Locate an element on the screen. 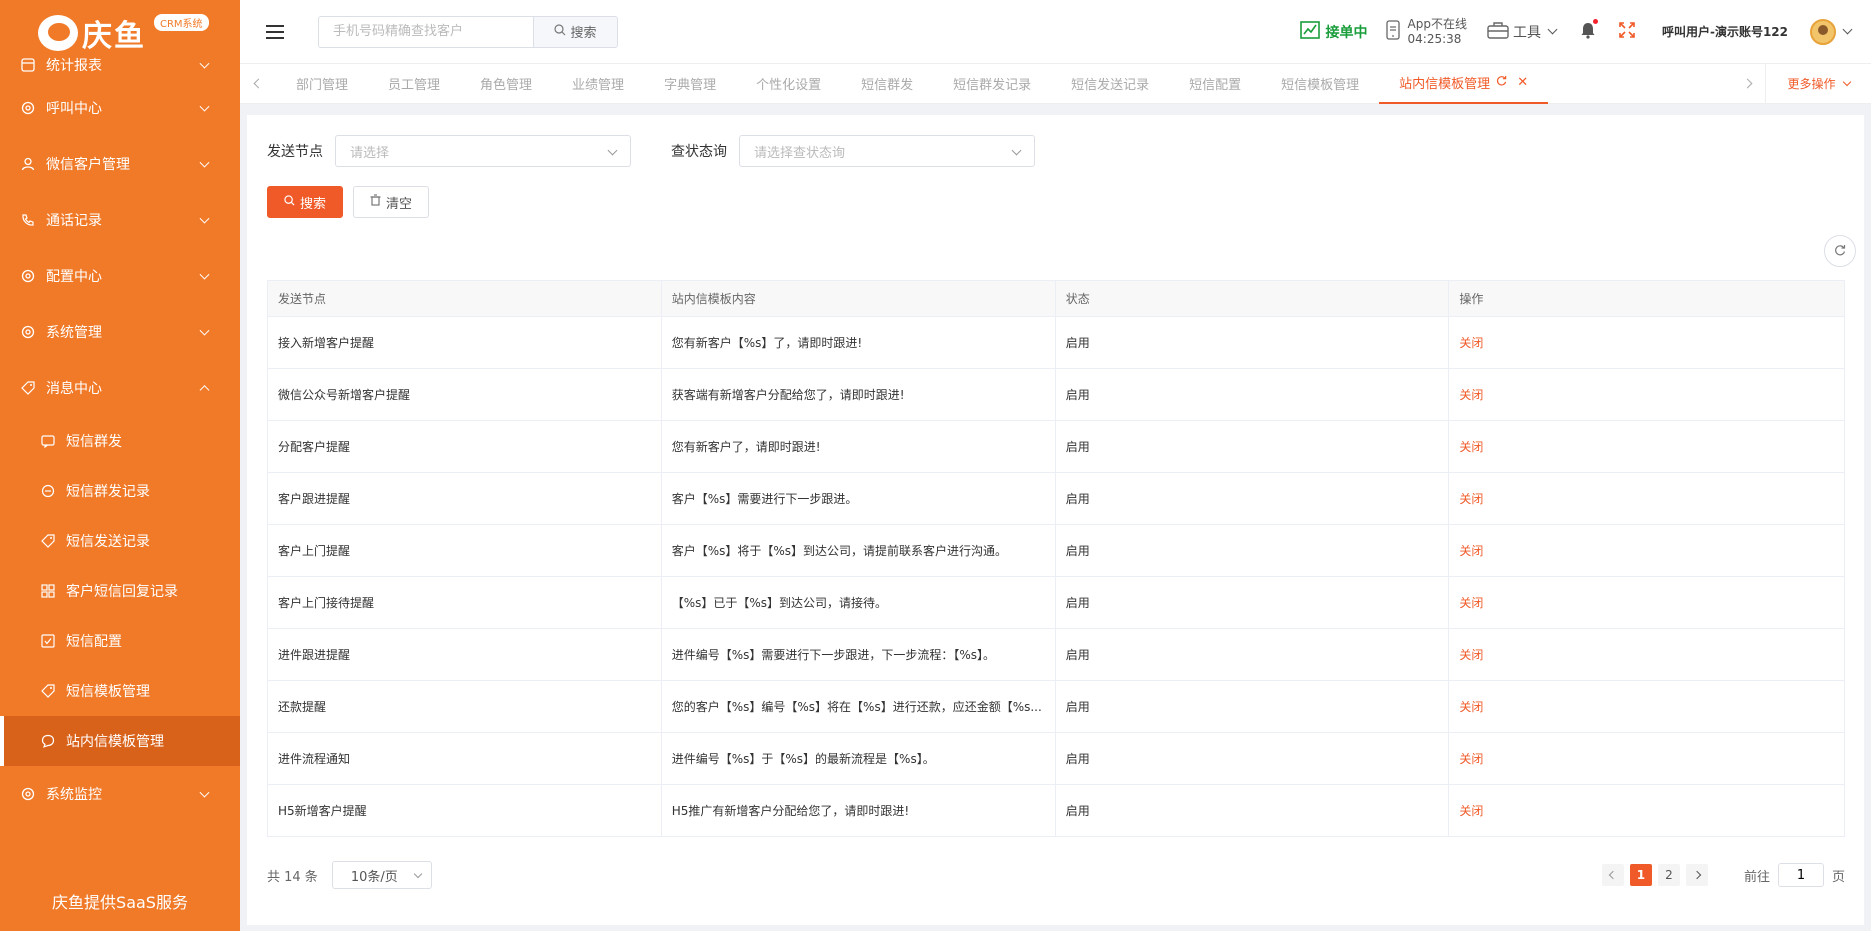  sidebar-item-label: 短信发送记录 is located at coordinates (108, 542).